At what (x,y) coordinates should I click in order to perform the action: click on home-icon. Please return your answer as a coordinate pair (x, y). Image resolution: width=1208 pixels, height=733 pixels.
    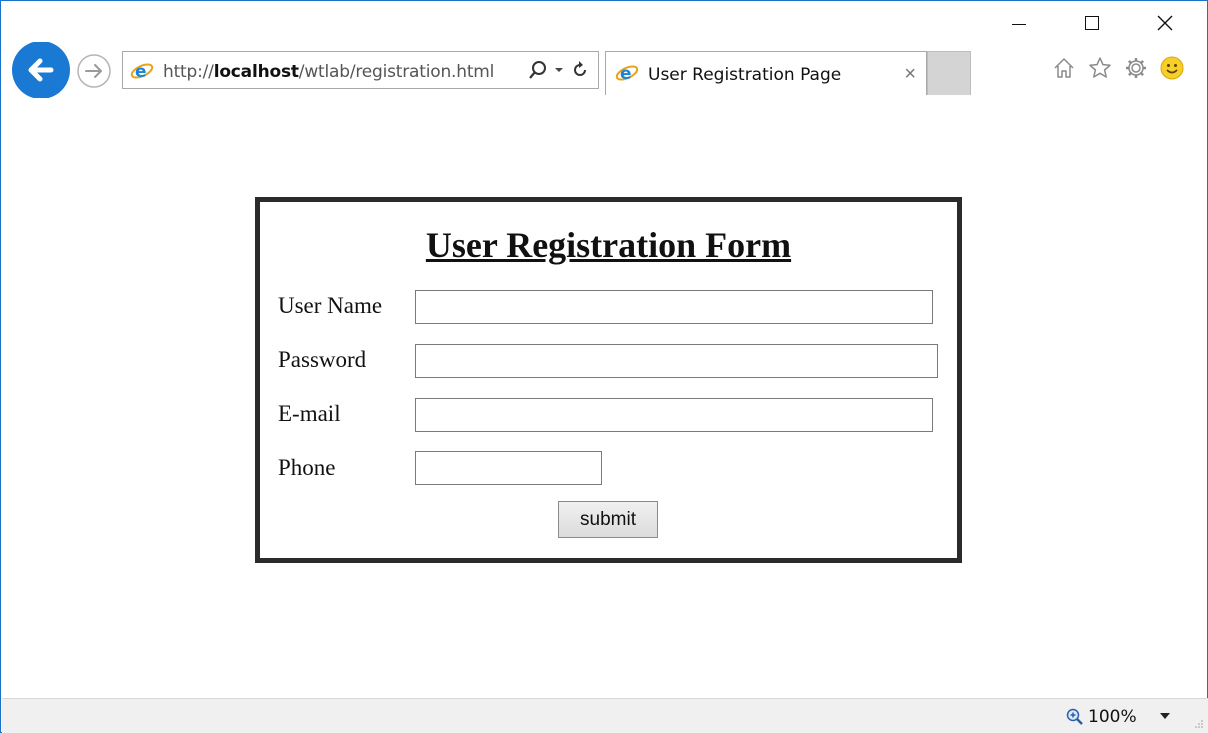
    Looking at the image, I should click on (1064, 68).